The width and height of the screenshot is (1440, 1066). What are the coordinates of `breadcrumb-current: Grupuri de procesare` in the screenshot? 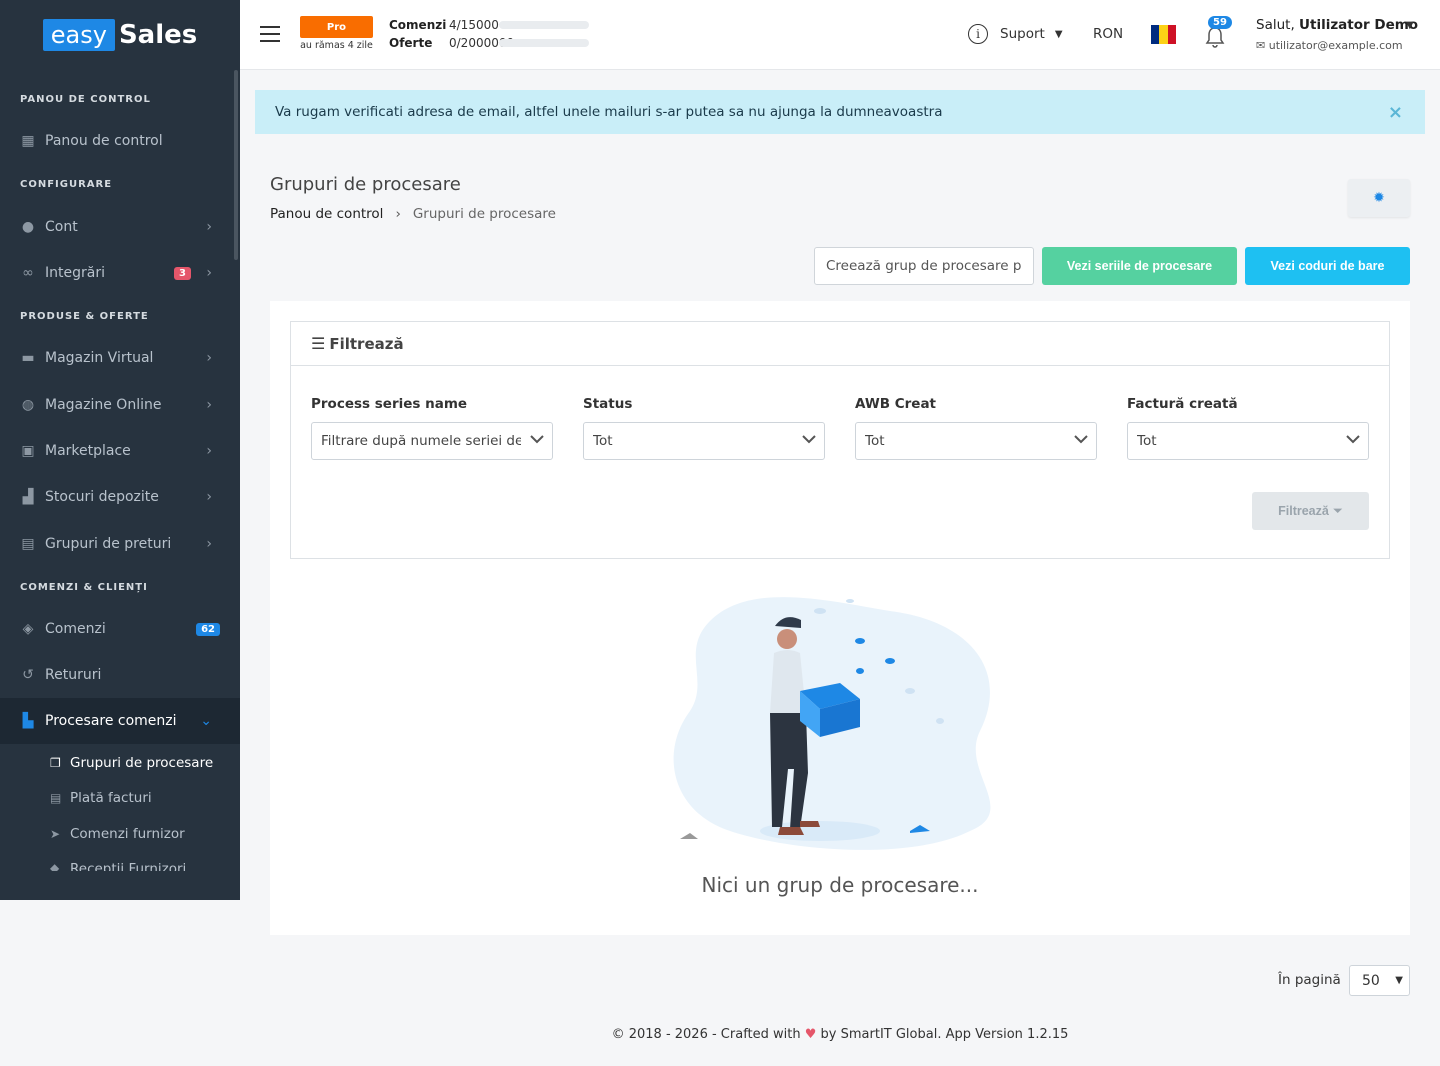 It's located at (484, 214).